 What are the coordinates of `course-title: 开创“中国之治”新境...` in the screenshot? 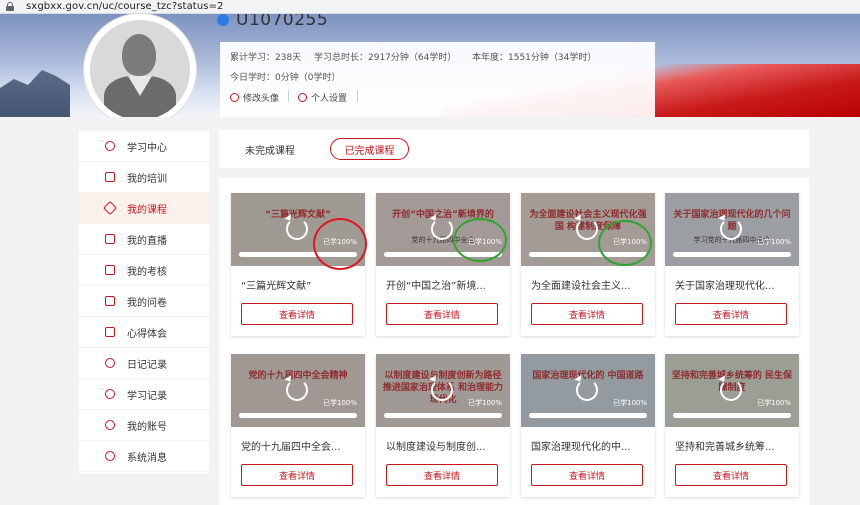 It's located at (445, 284).